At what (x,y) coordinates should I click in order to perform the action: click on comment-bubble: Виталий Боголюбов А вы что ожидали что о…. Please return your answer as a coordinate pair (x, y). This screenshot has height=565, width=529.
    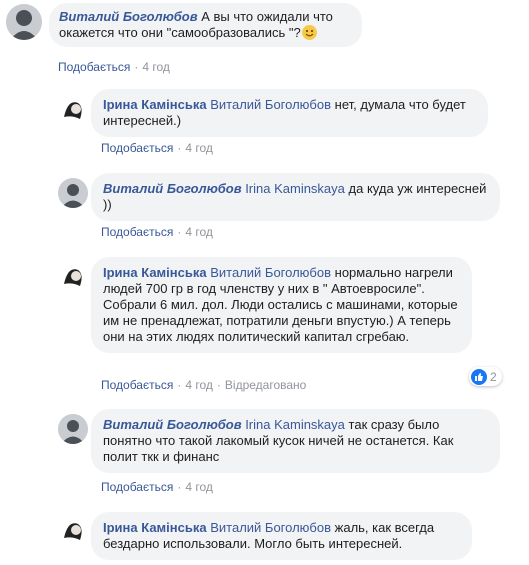
    Looking at the image, I should click on (205, 25).